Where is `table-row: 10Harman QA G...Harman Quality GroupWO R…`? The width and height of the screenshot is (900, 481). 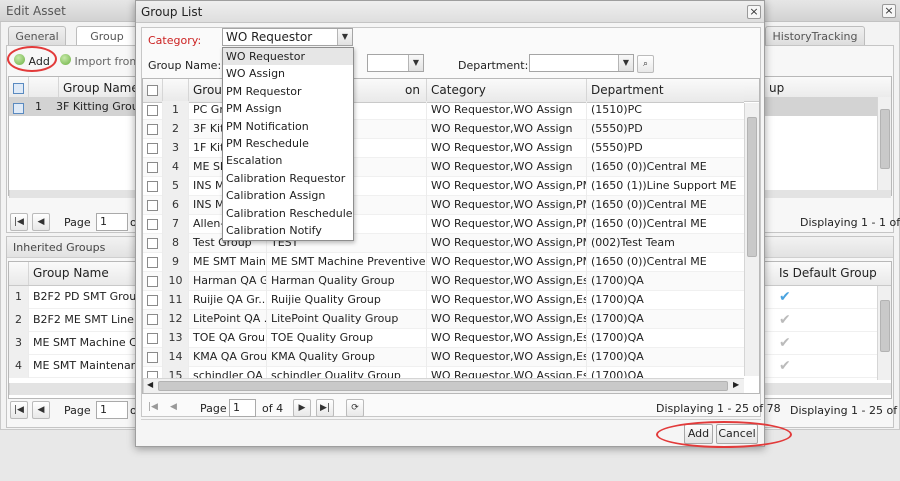
table-row: 10Harman QA G...Harman Quality GroupWO R… is located at coordinates (443, 281).